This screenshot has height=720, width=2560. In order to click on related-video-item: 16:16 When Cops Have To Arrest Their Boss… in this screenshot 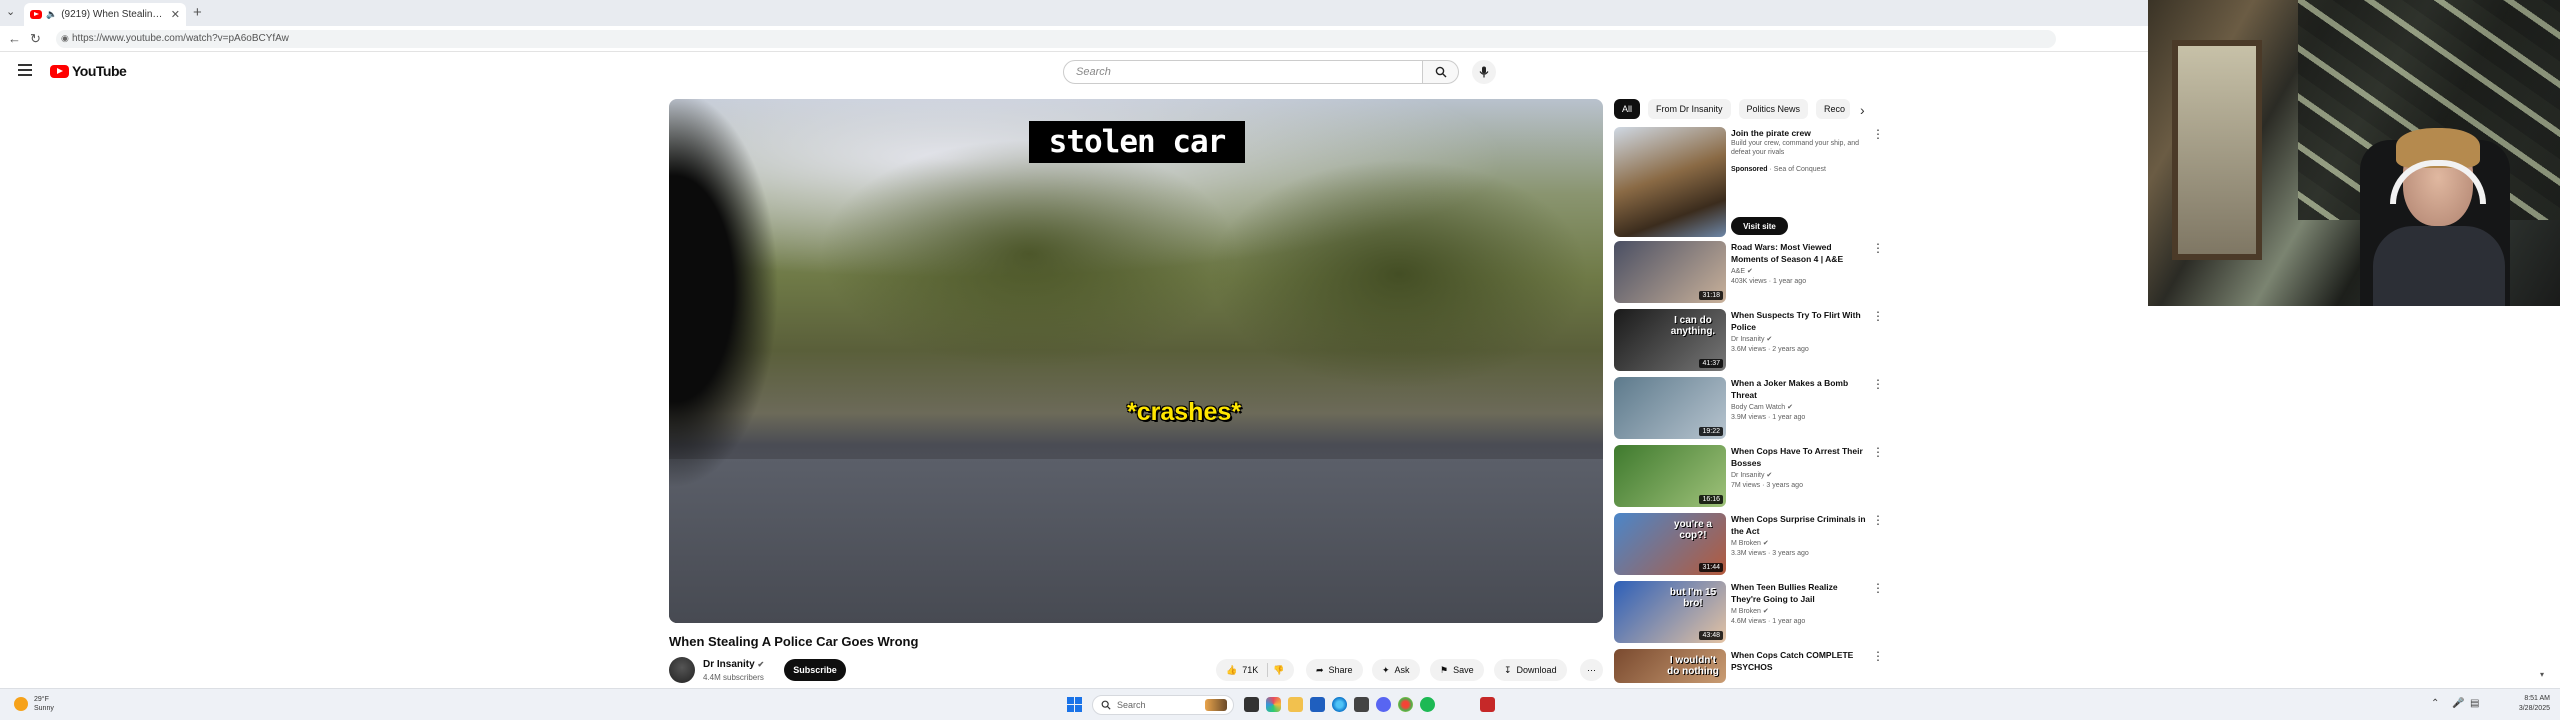, I will do `click(1749, 476)`.